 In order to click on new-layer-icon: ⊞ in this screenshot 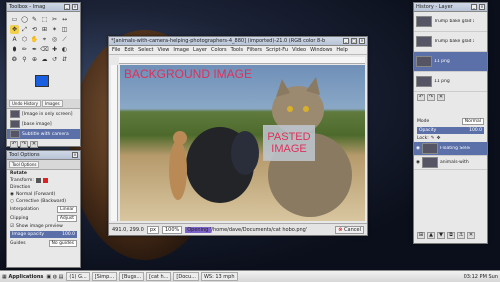, I will do `click(421, 235)`.